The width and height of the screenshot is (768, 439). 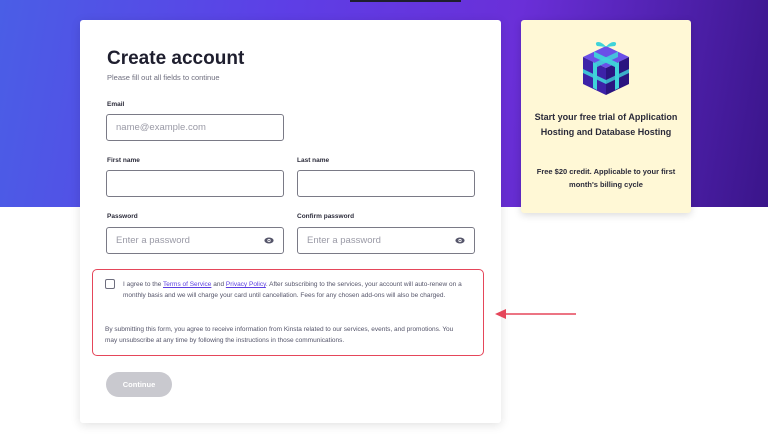 I want to click on annotation-arrow-icon, so click(x=535, y=314).